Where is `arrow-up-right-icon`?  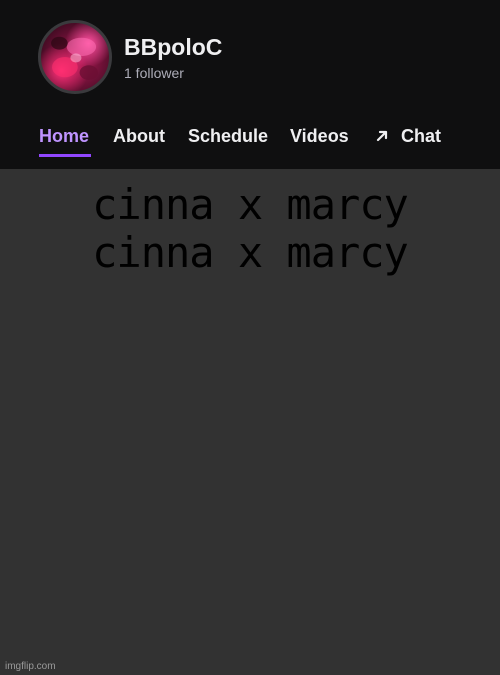 arrow-up-right-icon is located at coordinates (382, 136).